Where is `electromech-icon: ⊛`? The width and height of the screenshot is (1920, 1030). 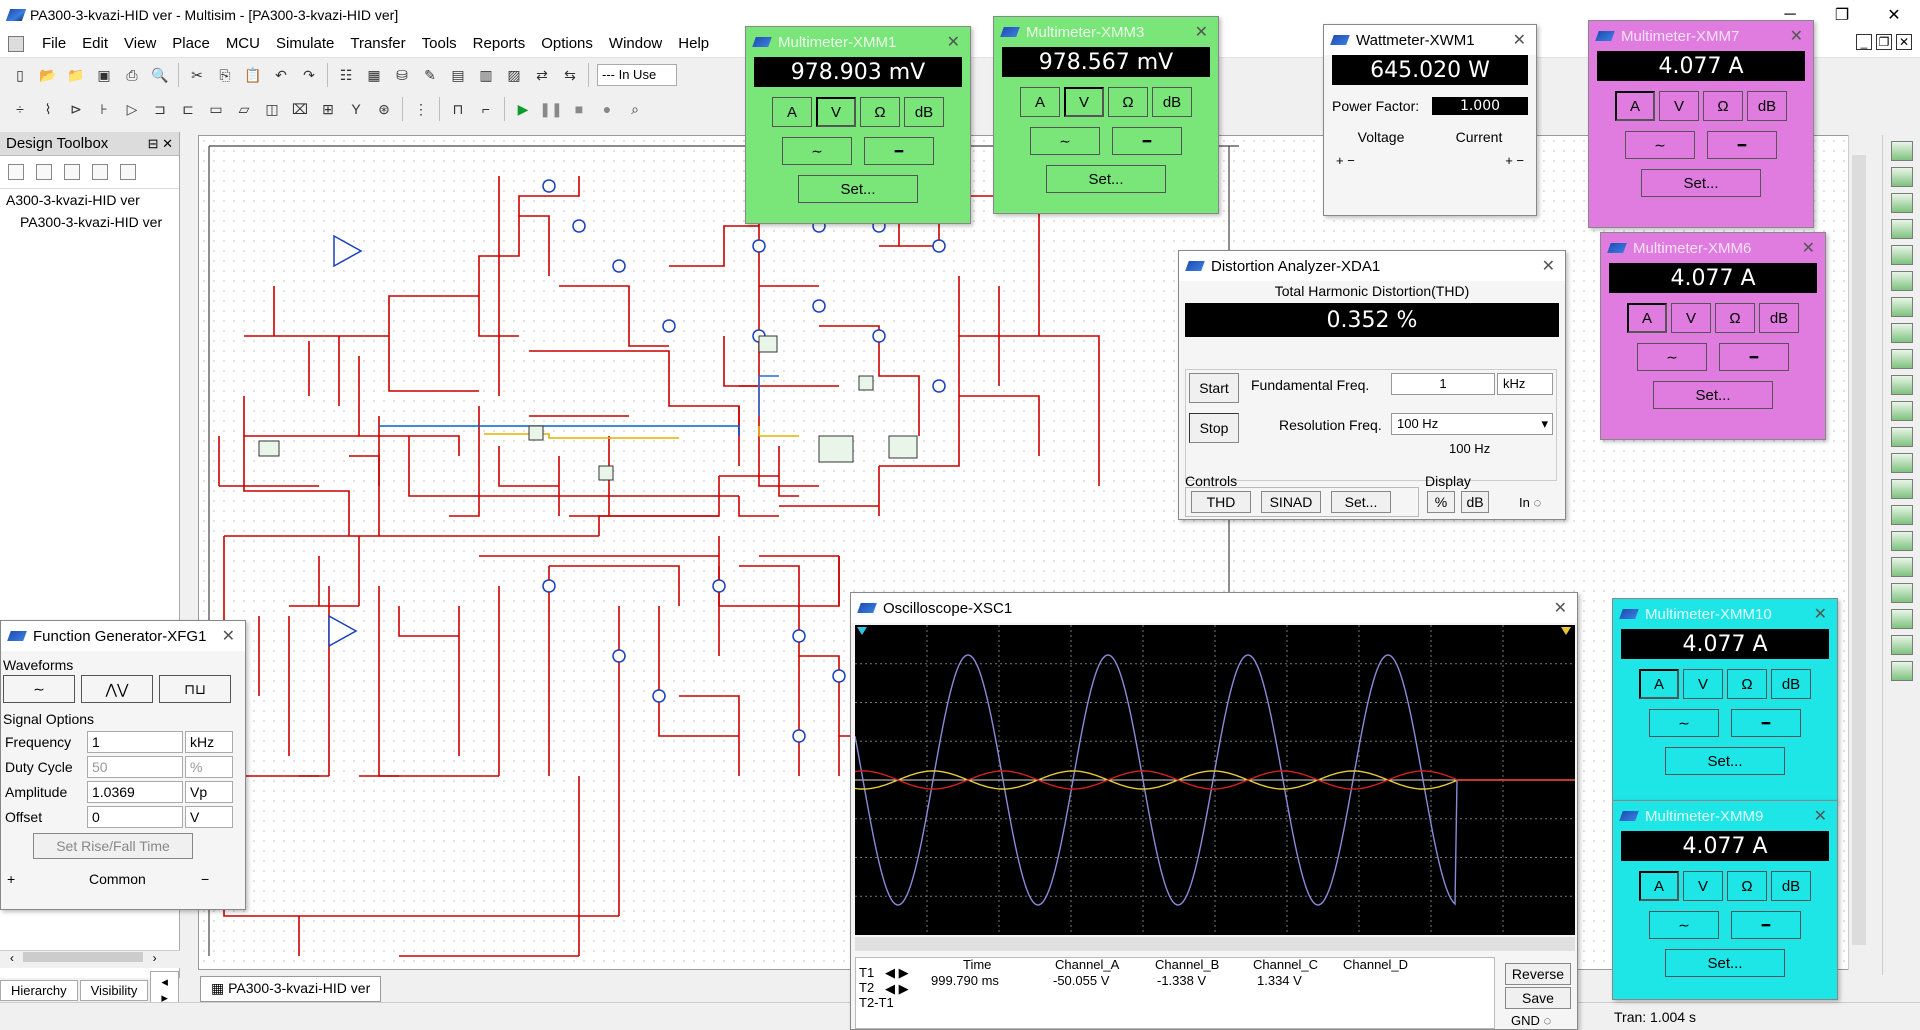 electromech-icon: ⊛ is located at coordinates (384, 109).